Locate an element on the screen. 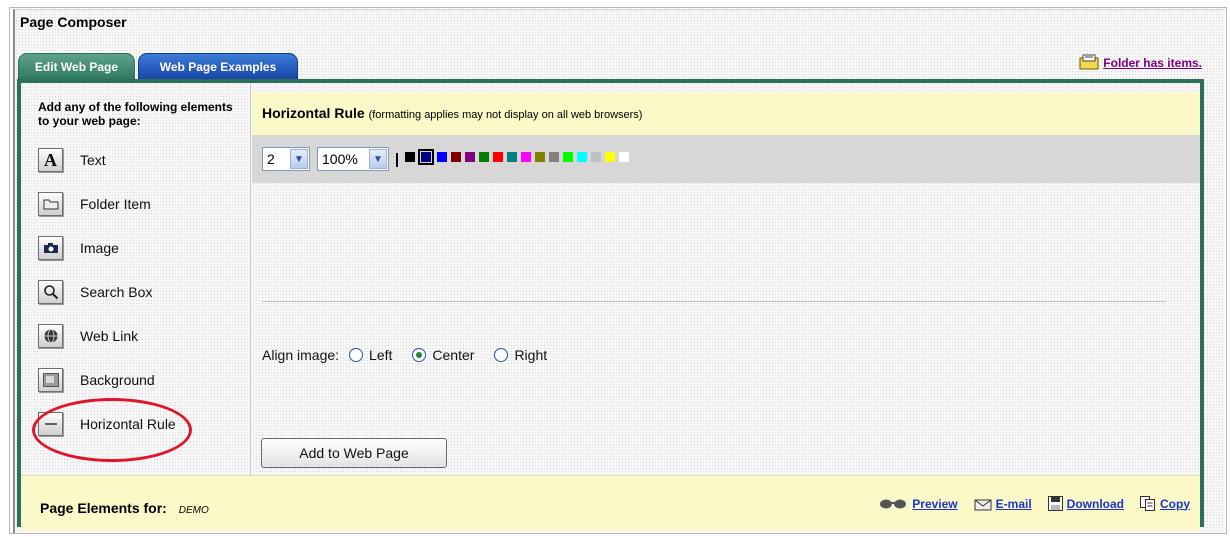 Image resolution: width=1230 pixels, height=537 pixels. align-center-radio is located at coordinates (419, 355).